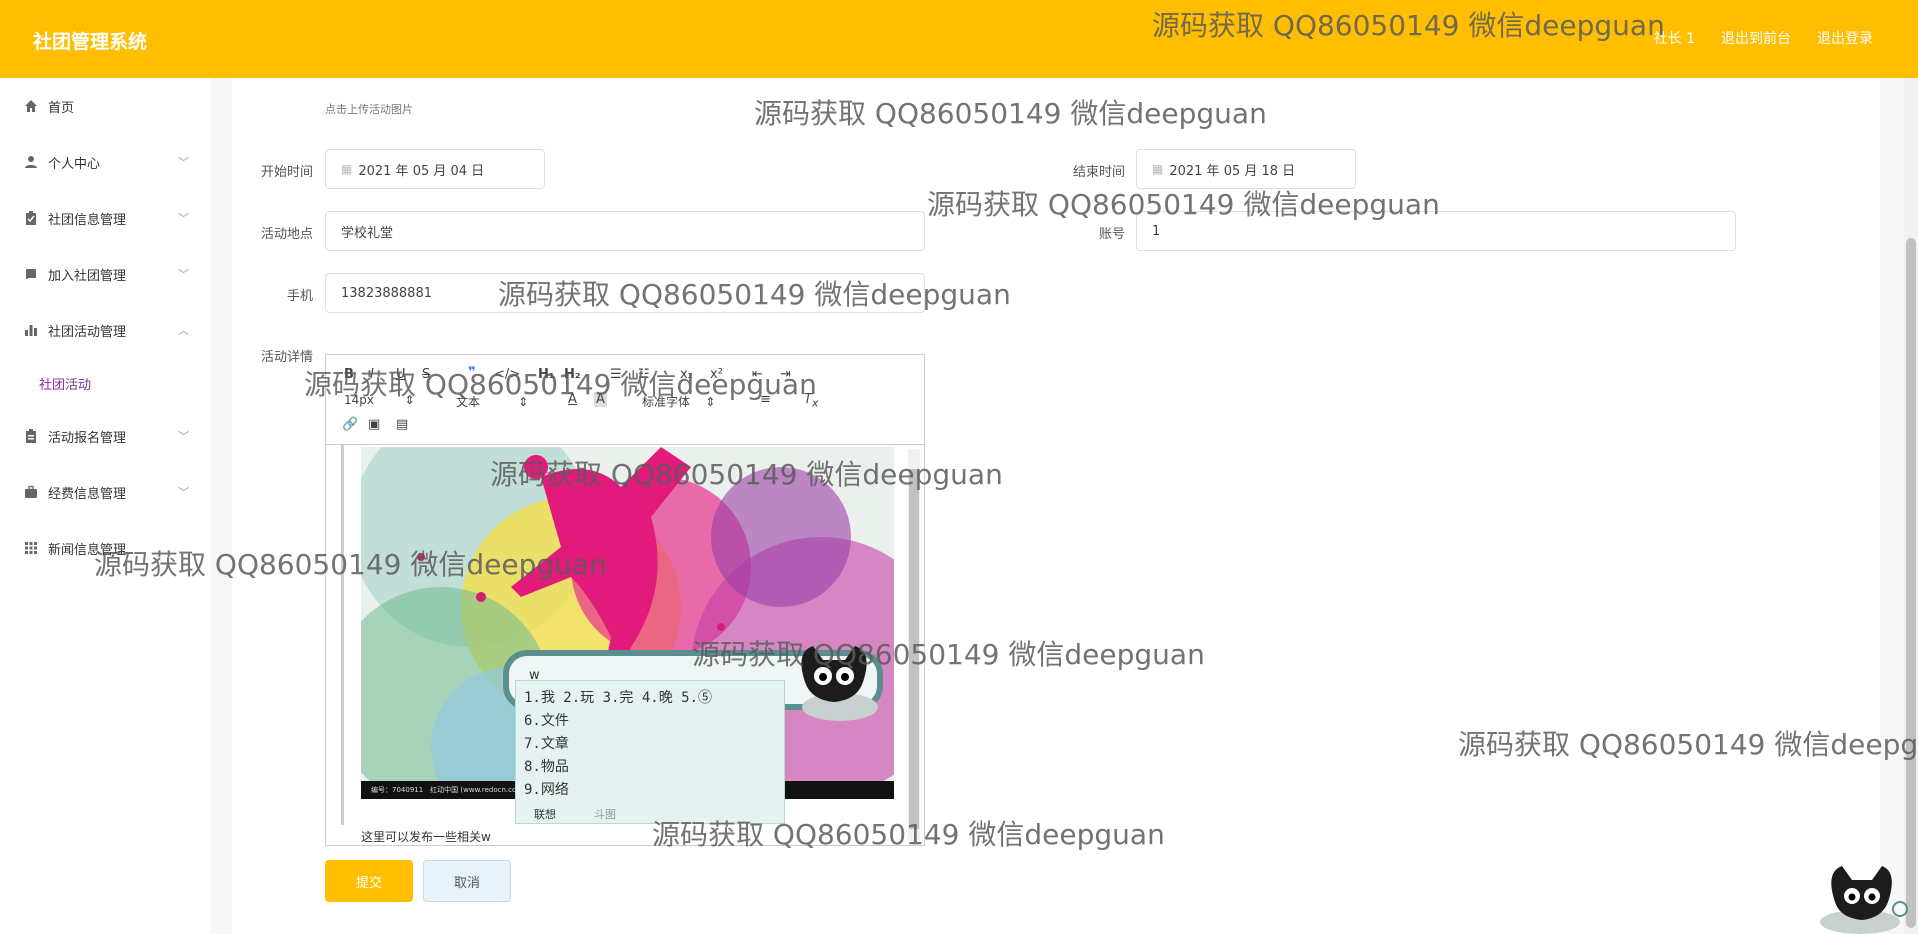 This screenshot has width=1918, height=934. What do you see at coordinates (359, 400) in the screenshot?
I see `font-size-value: 14px` at bounding box center [359, 400].